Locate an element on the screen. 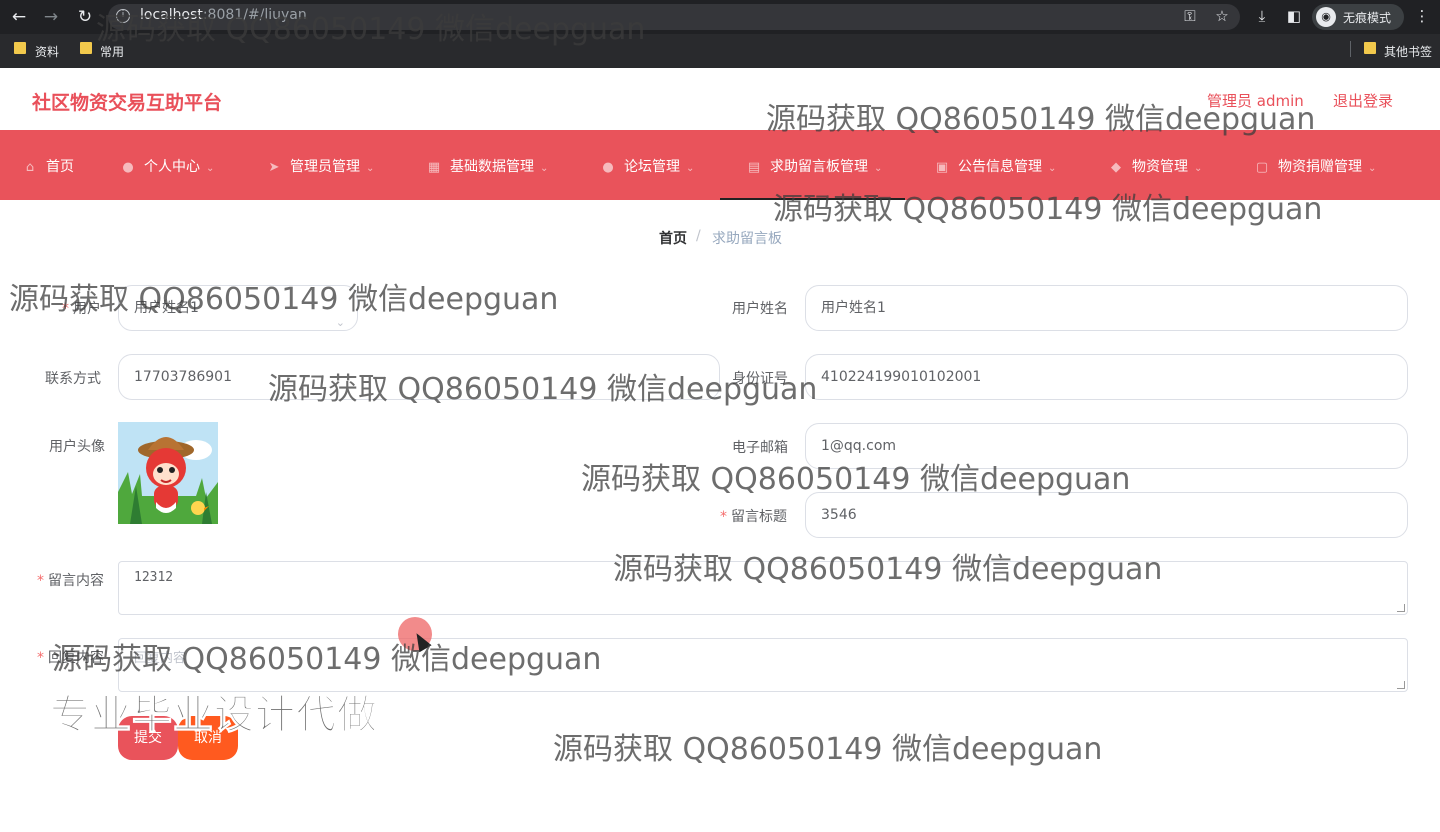 This screenshot has height=832, width=1440. title-field: 3546 is located at coordinates (1106, 515).